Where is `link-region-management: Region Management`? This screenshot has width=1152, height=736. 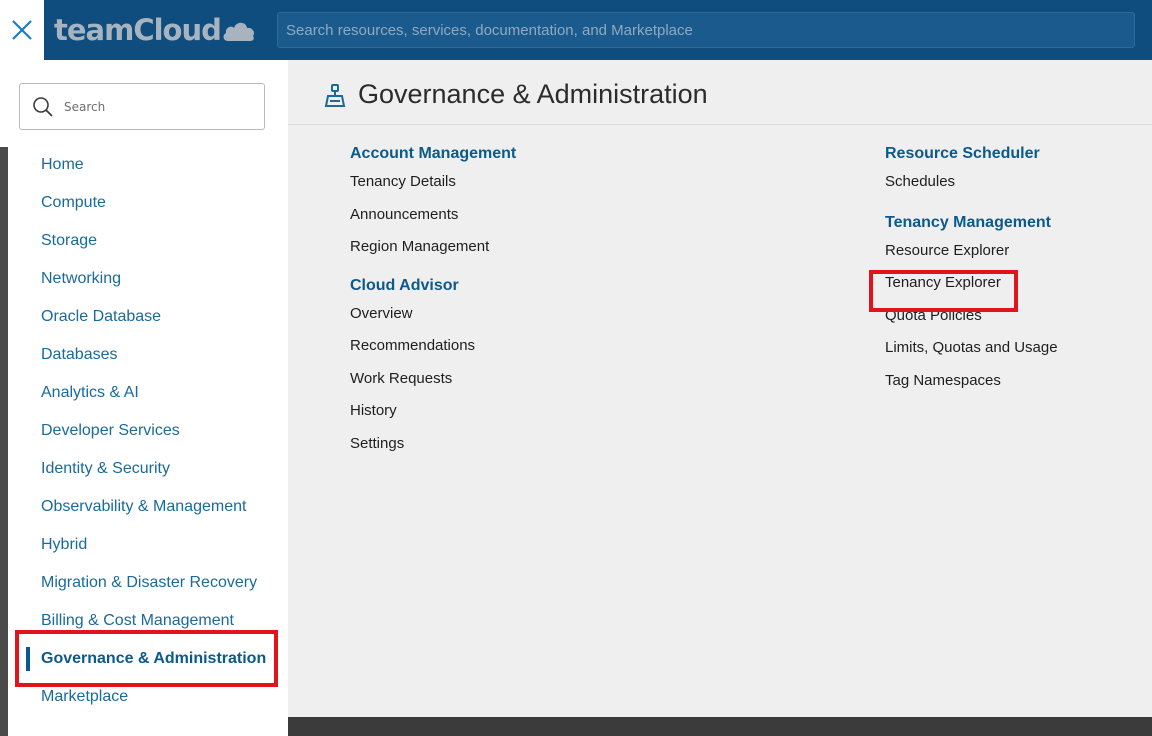 link-region-management: Region Management is located at coordinates (500, 249).